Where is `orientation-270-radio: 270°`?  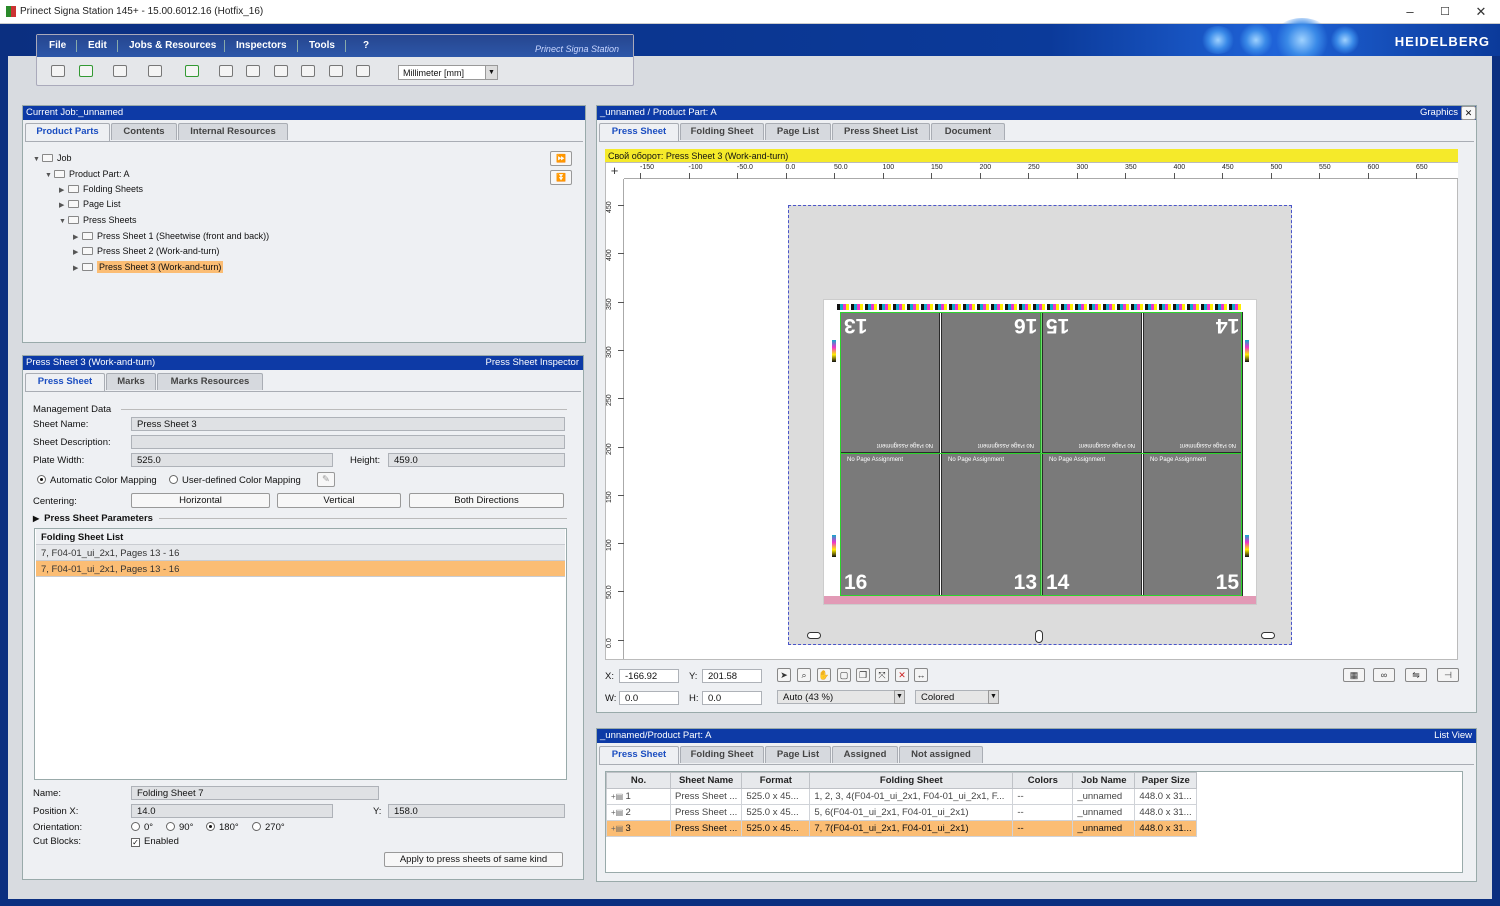
orientation-270-radio: 270° is located at coordinates (268, 827).